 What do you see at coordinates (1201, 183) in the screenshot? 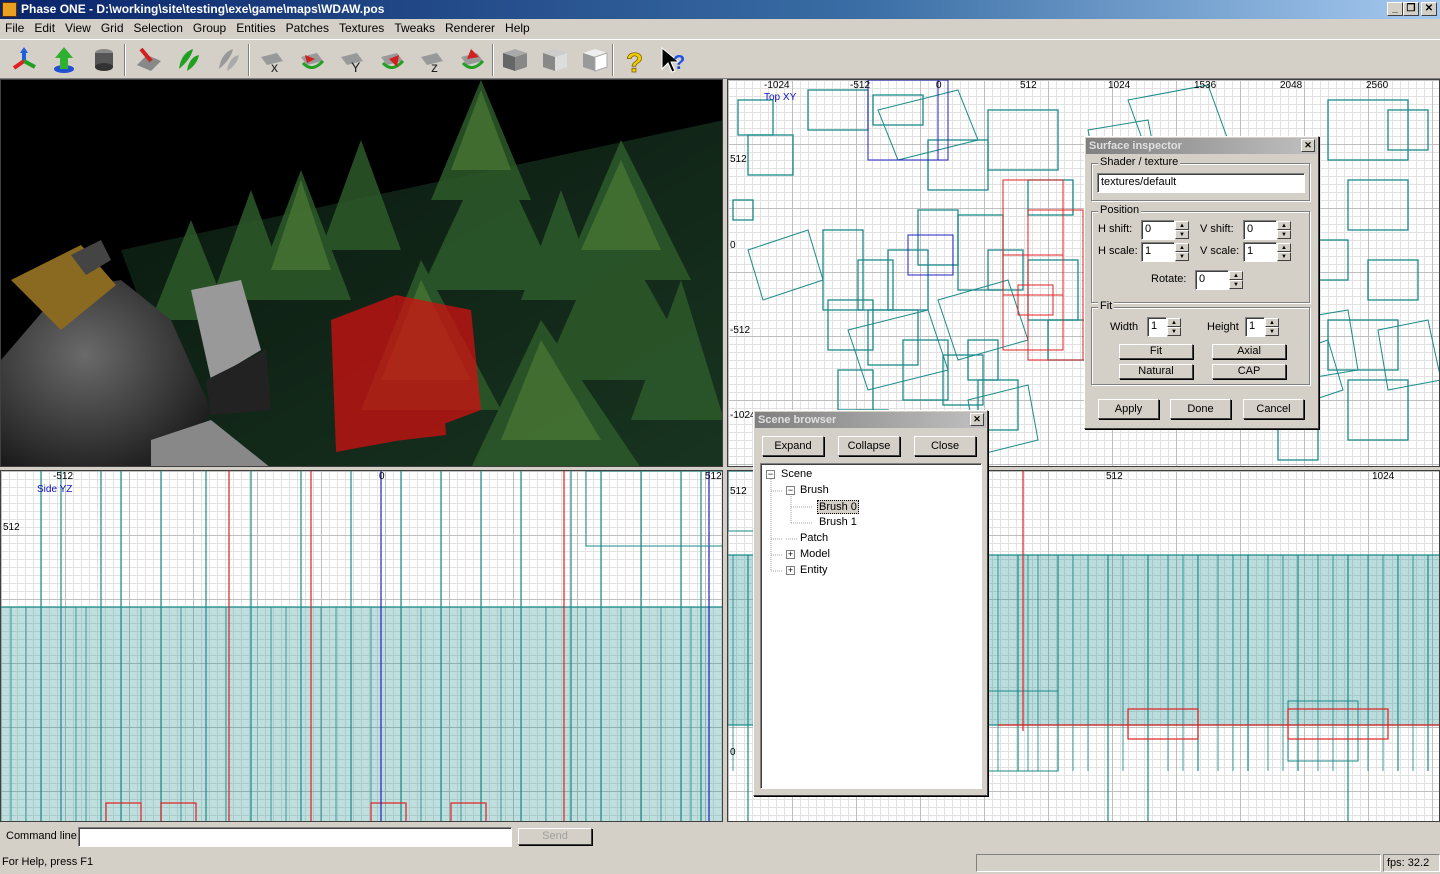
I see `shader-texture-input: textures/default` at bounding box center [1201, 183].